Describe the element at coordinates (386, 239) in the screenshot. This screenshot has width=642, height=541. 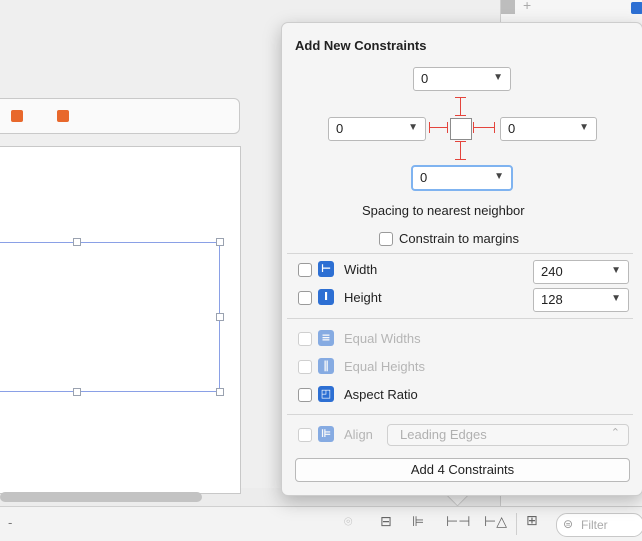
I see `constrain-margins-checkbox` at that location.